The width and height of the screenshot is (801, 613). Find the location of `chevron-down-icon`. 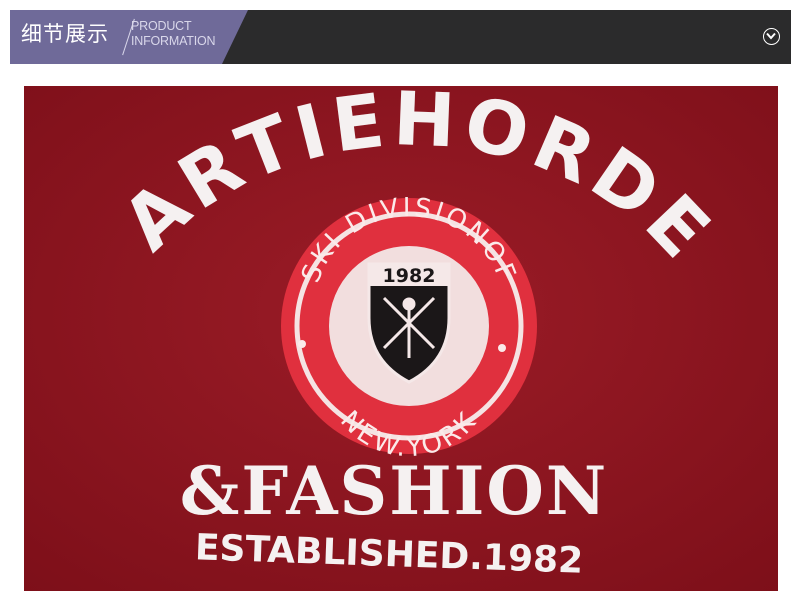

chevron-down-icon is located at coordinates (771, 36).